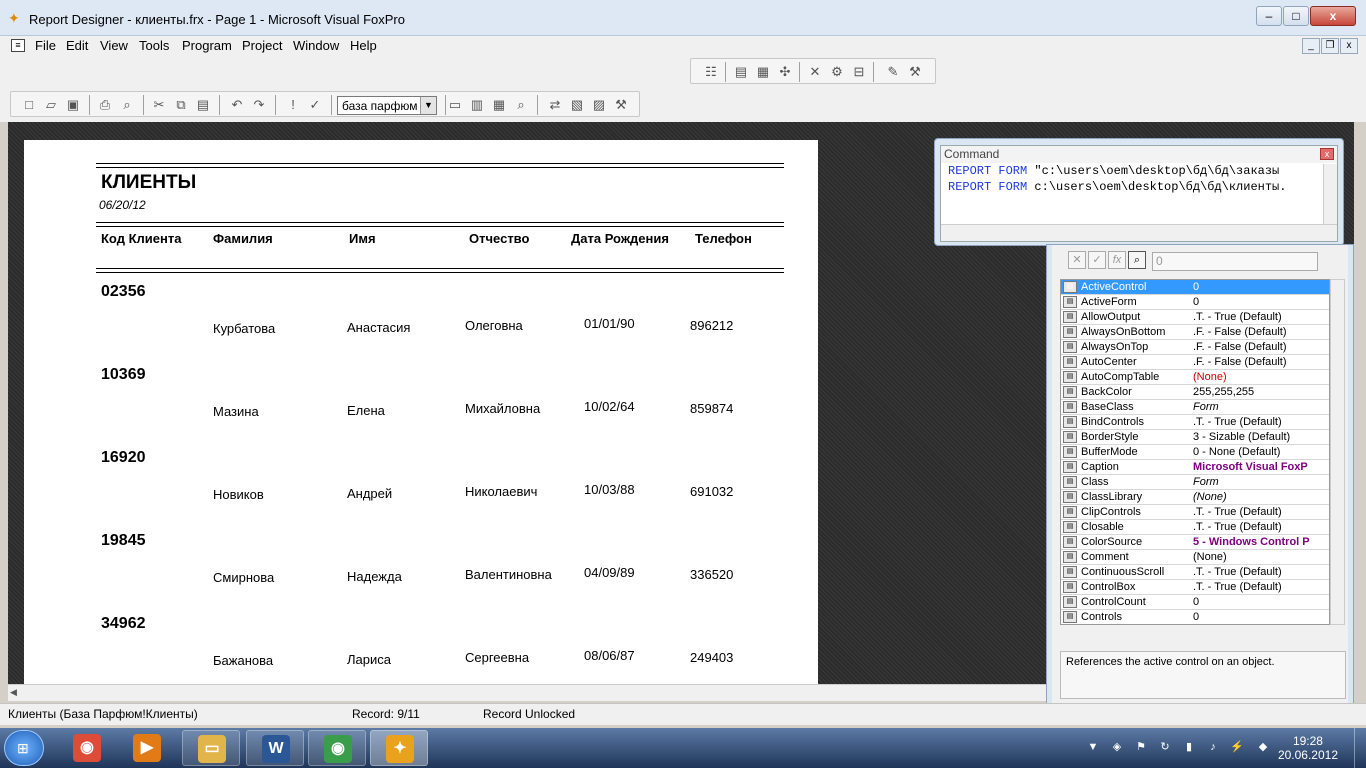  Describe the element at coordinates (859, 72) in the screenshot. I see `align-icon: ⊟` at that location.